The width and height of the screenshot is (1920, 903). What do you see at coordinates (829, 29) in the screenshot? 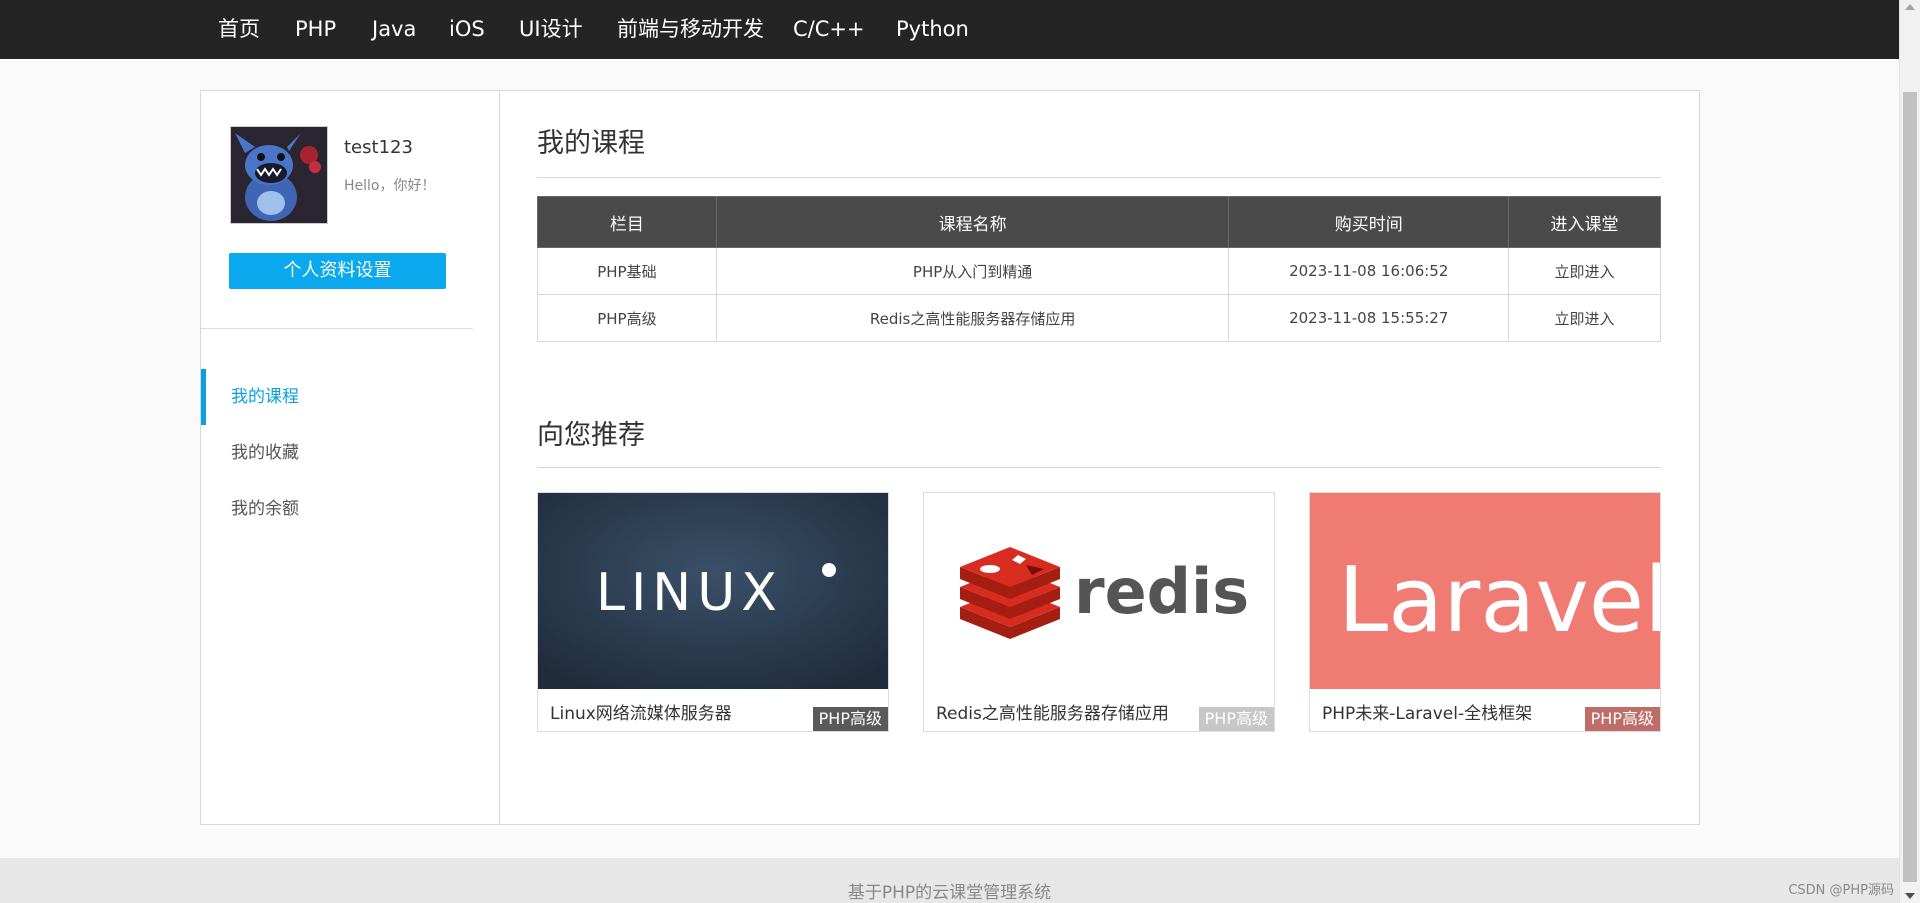
I see `nav-item-c-cpp: C/C++` at bounding box center [829, 29].